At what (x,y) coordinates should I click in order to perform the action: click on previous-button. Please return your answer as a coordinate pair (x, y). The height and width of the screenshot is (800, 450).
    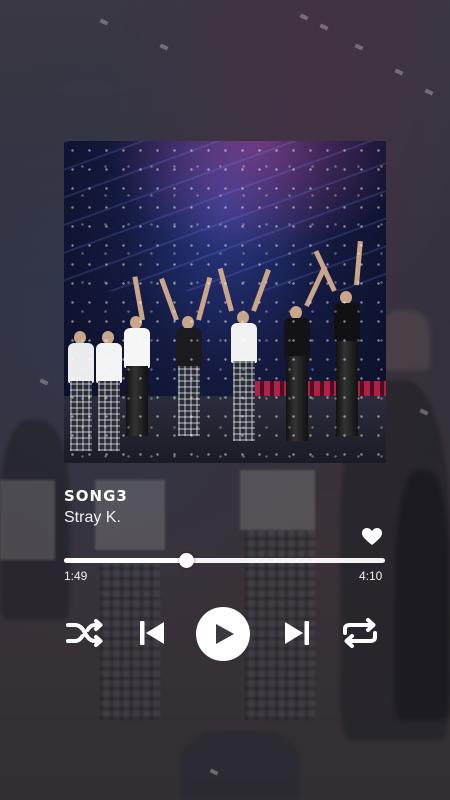
    Looking at the image, I should click on (152, 633).